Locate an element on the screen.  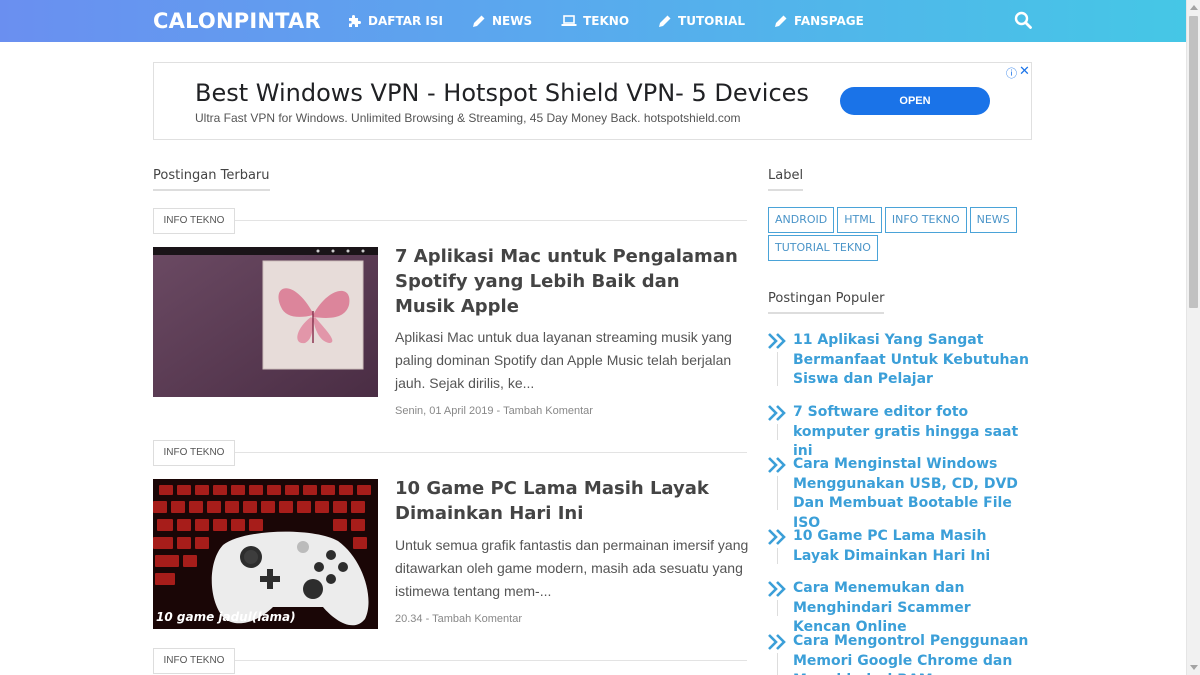
nav-label: FANSPAGE is located at coordinates (829, 21).